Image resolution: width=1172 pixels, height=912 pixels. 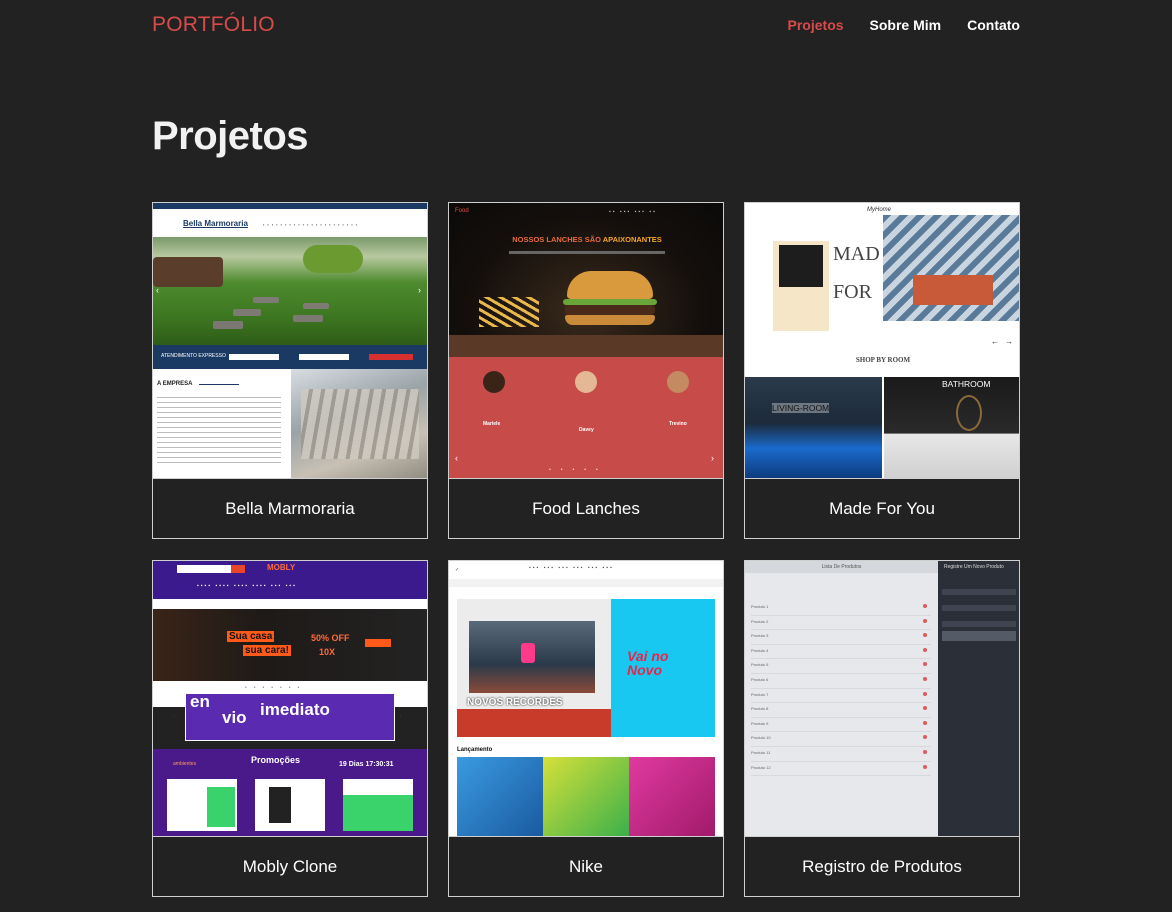 What do you see at coordinates (841, 623) in the screenshot?
I see `table-row: Produto 2` at bounding box center [841, 623].